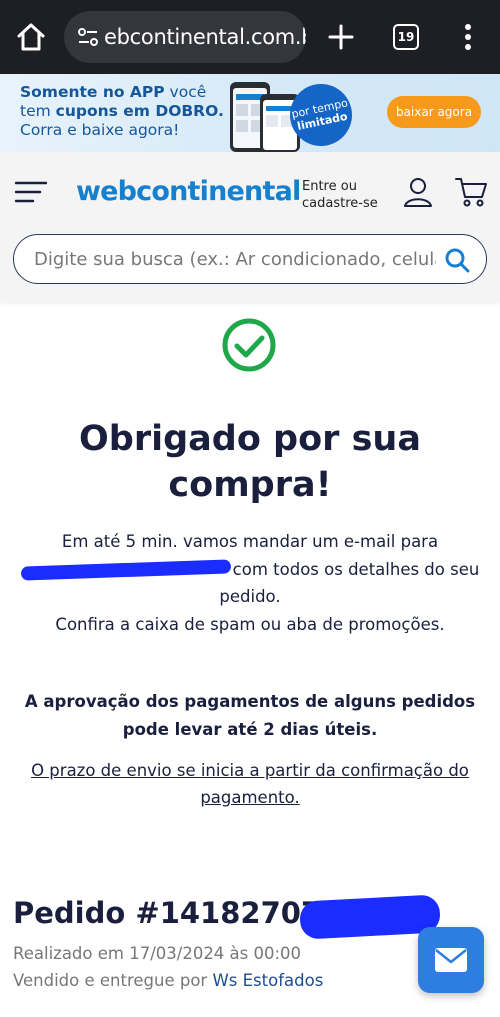 This screenshot has width=500, height=1017. What do you see at coordinates (250, 485) in the screenshot?
I see `title-line2: compra!` at bounding box center [250, 485].